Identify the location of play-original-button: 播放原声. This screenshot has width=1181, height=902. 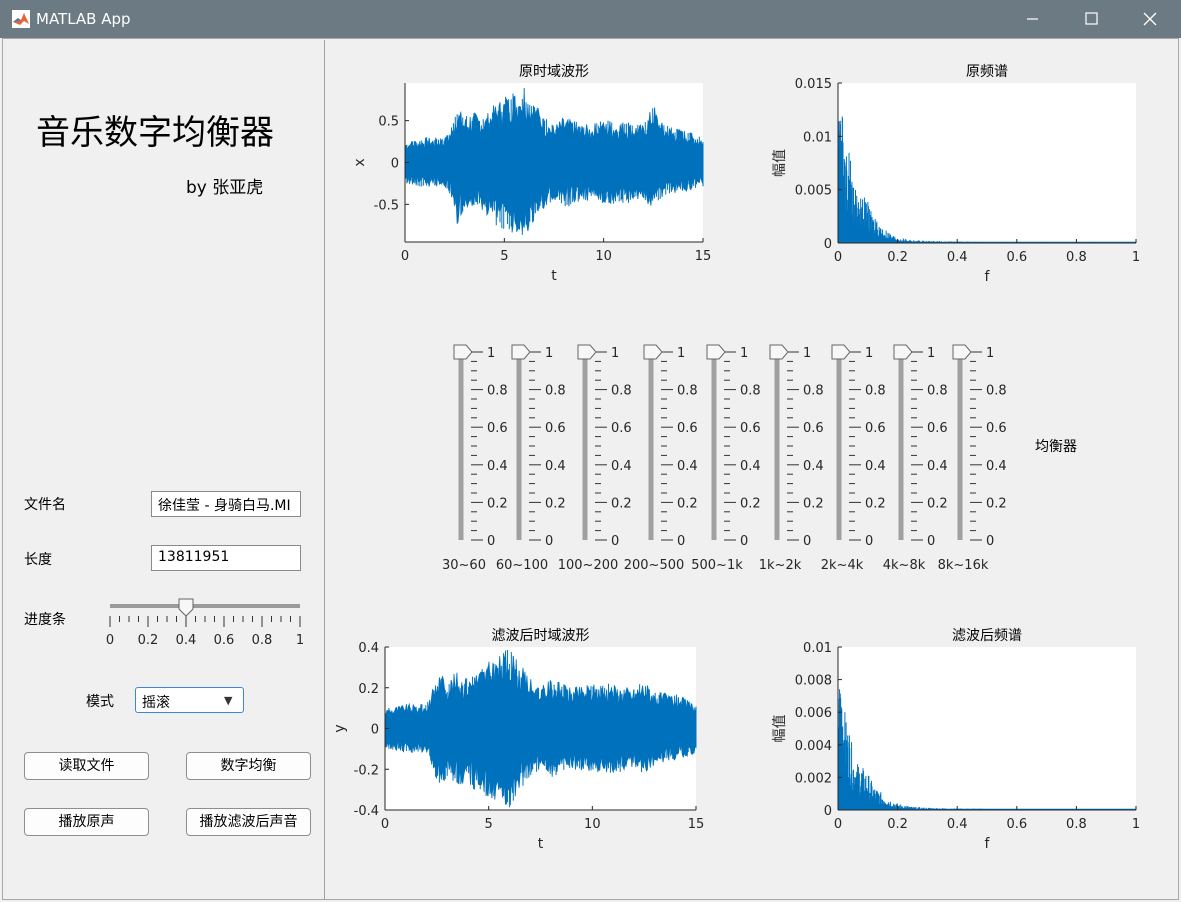
(86, 822).